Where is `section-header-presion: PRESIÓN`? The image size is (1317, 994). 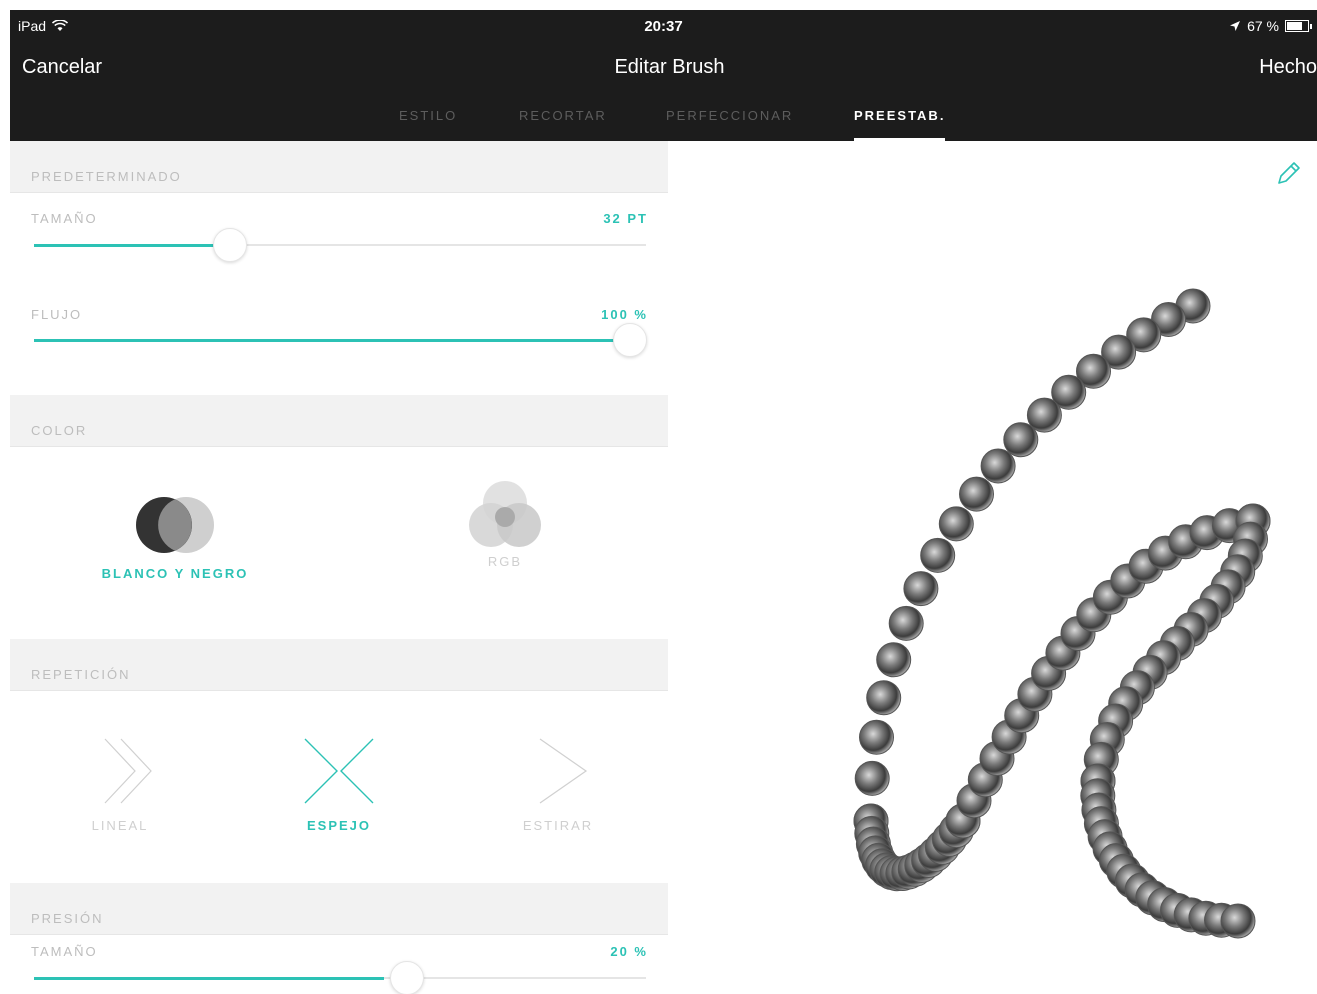
section-header-presion: PRESIÓN is located at coordinates (339, 909).